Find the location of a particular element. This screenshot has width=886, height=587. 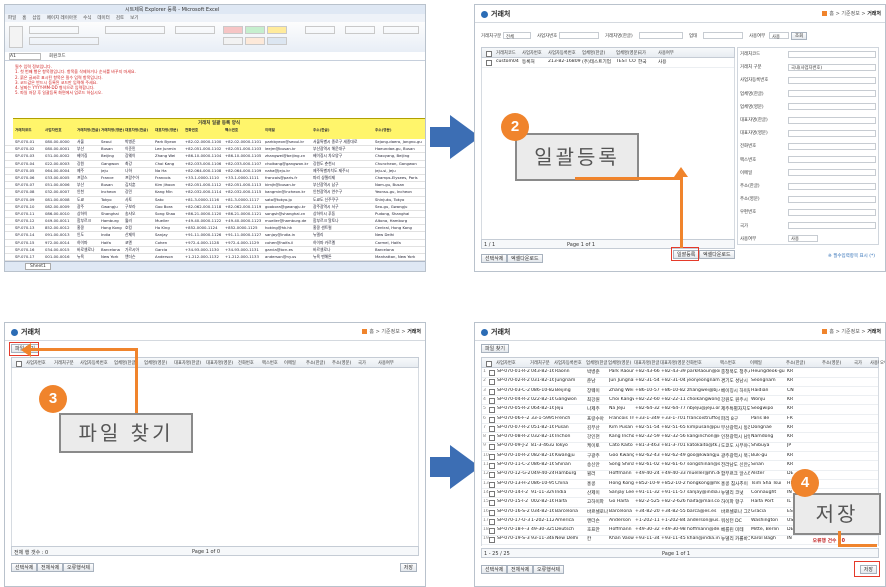

excel-cell: 049-00-0011 is located at coordinates (60, 220).